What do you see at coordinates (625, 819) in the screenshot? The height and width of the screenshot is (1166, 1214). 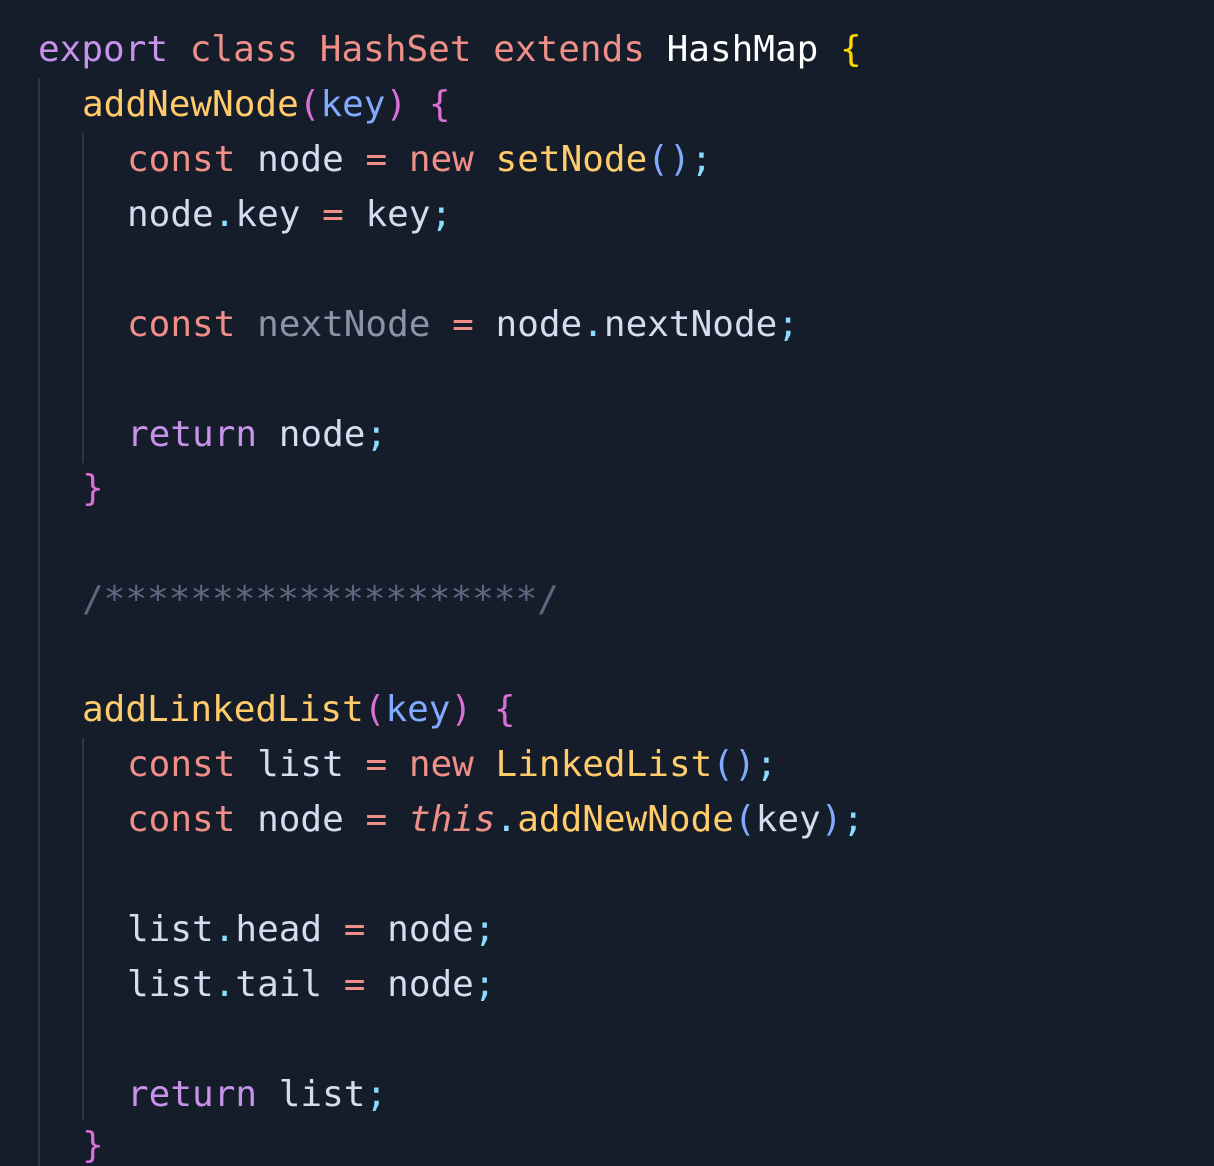 I see `method-call-name: addNewNode` at bounding box center [625, 819].